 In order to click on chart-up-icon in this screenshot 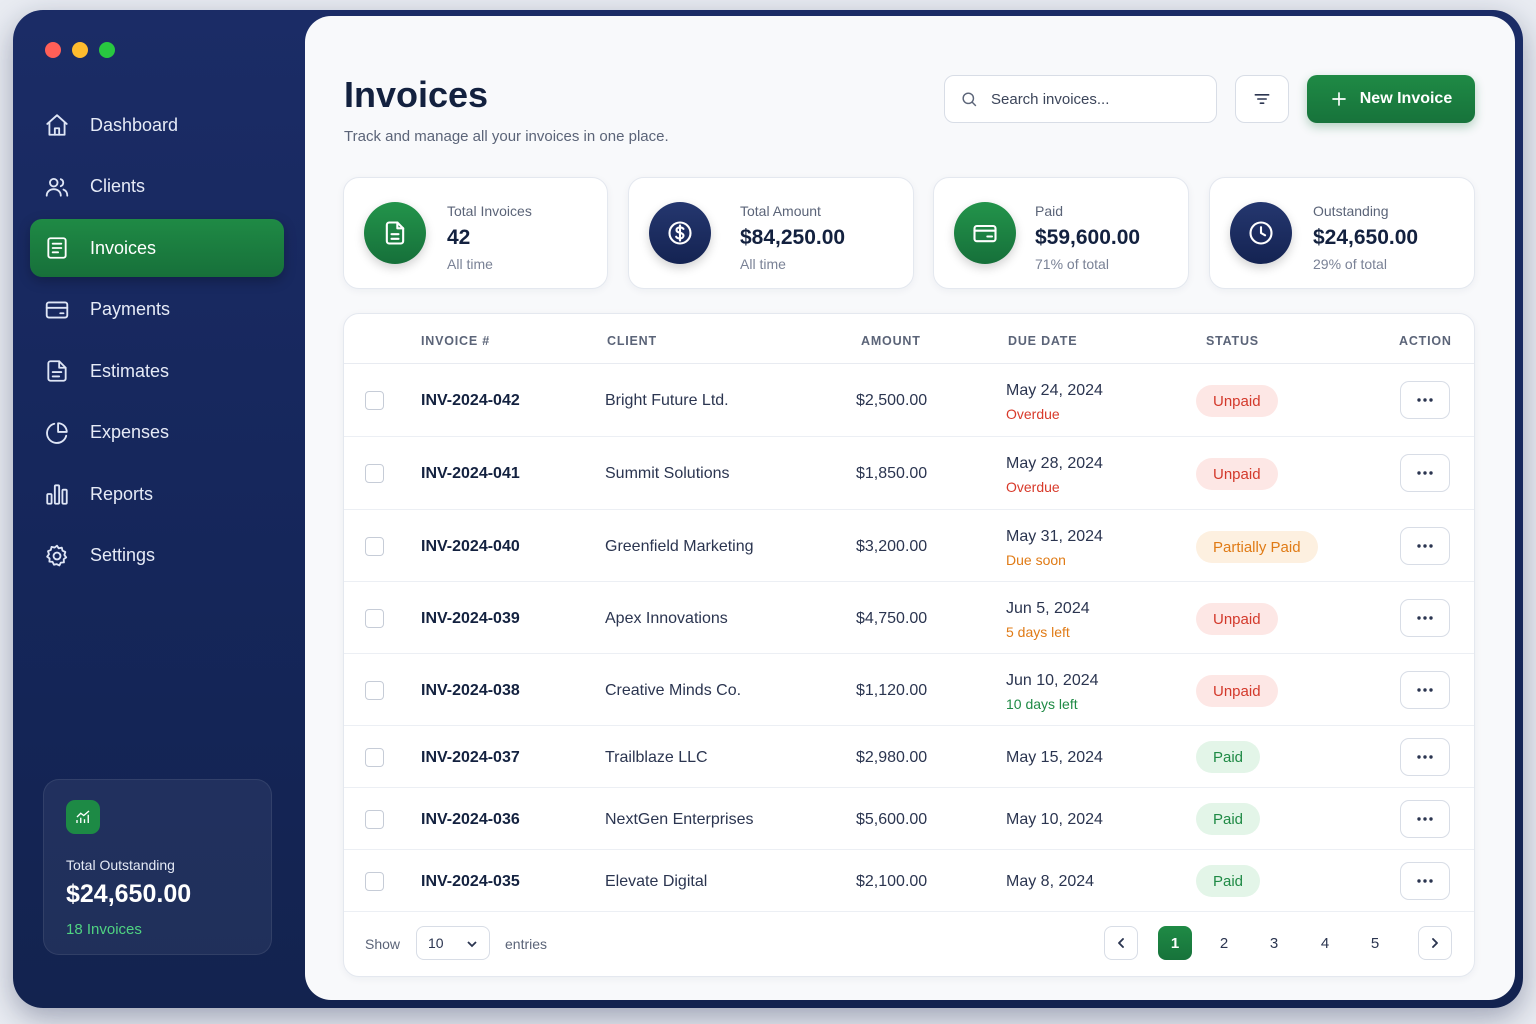, I will do `click(83, 817)`.